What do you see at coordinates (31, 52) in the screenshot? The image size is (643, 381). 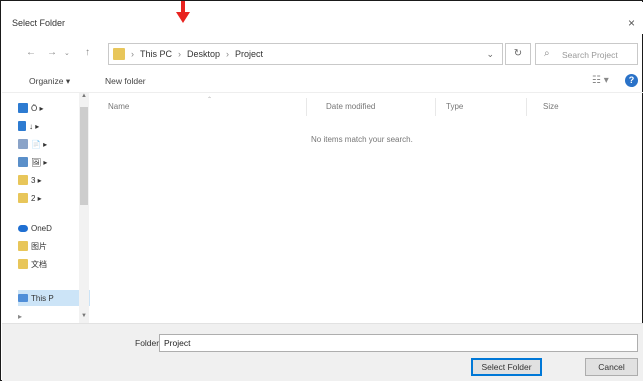 I see `back-icon: ←` at bounding box center [31, 52].